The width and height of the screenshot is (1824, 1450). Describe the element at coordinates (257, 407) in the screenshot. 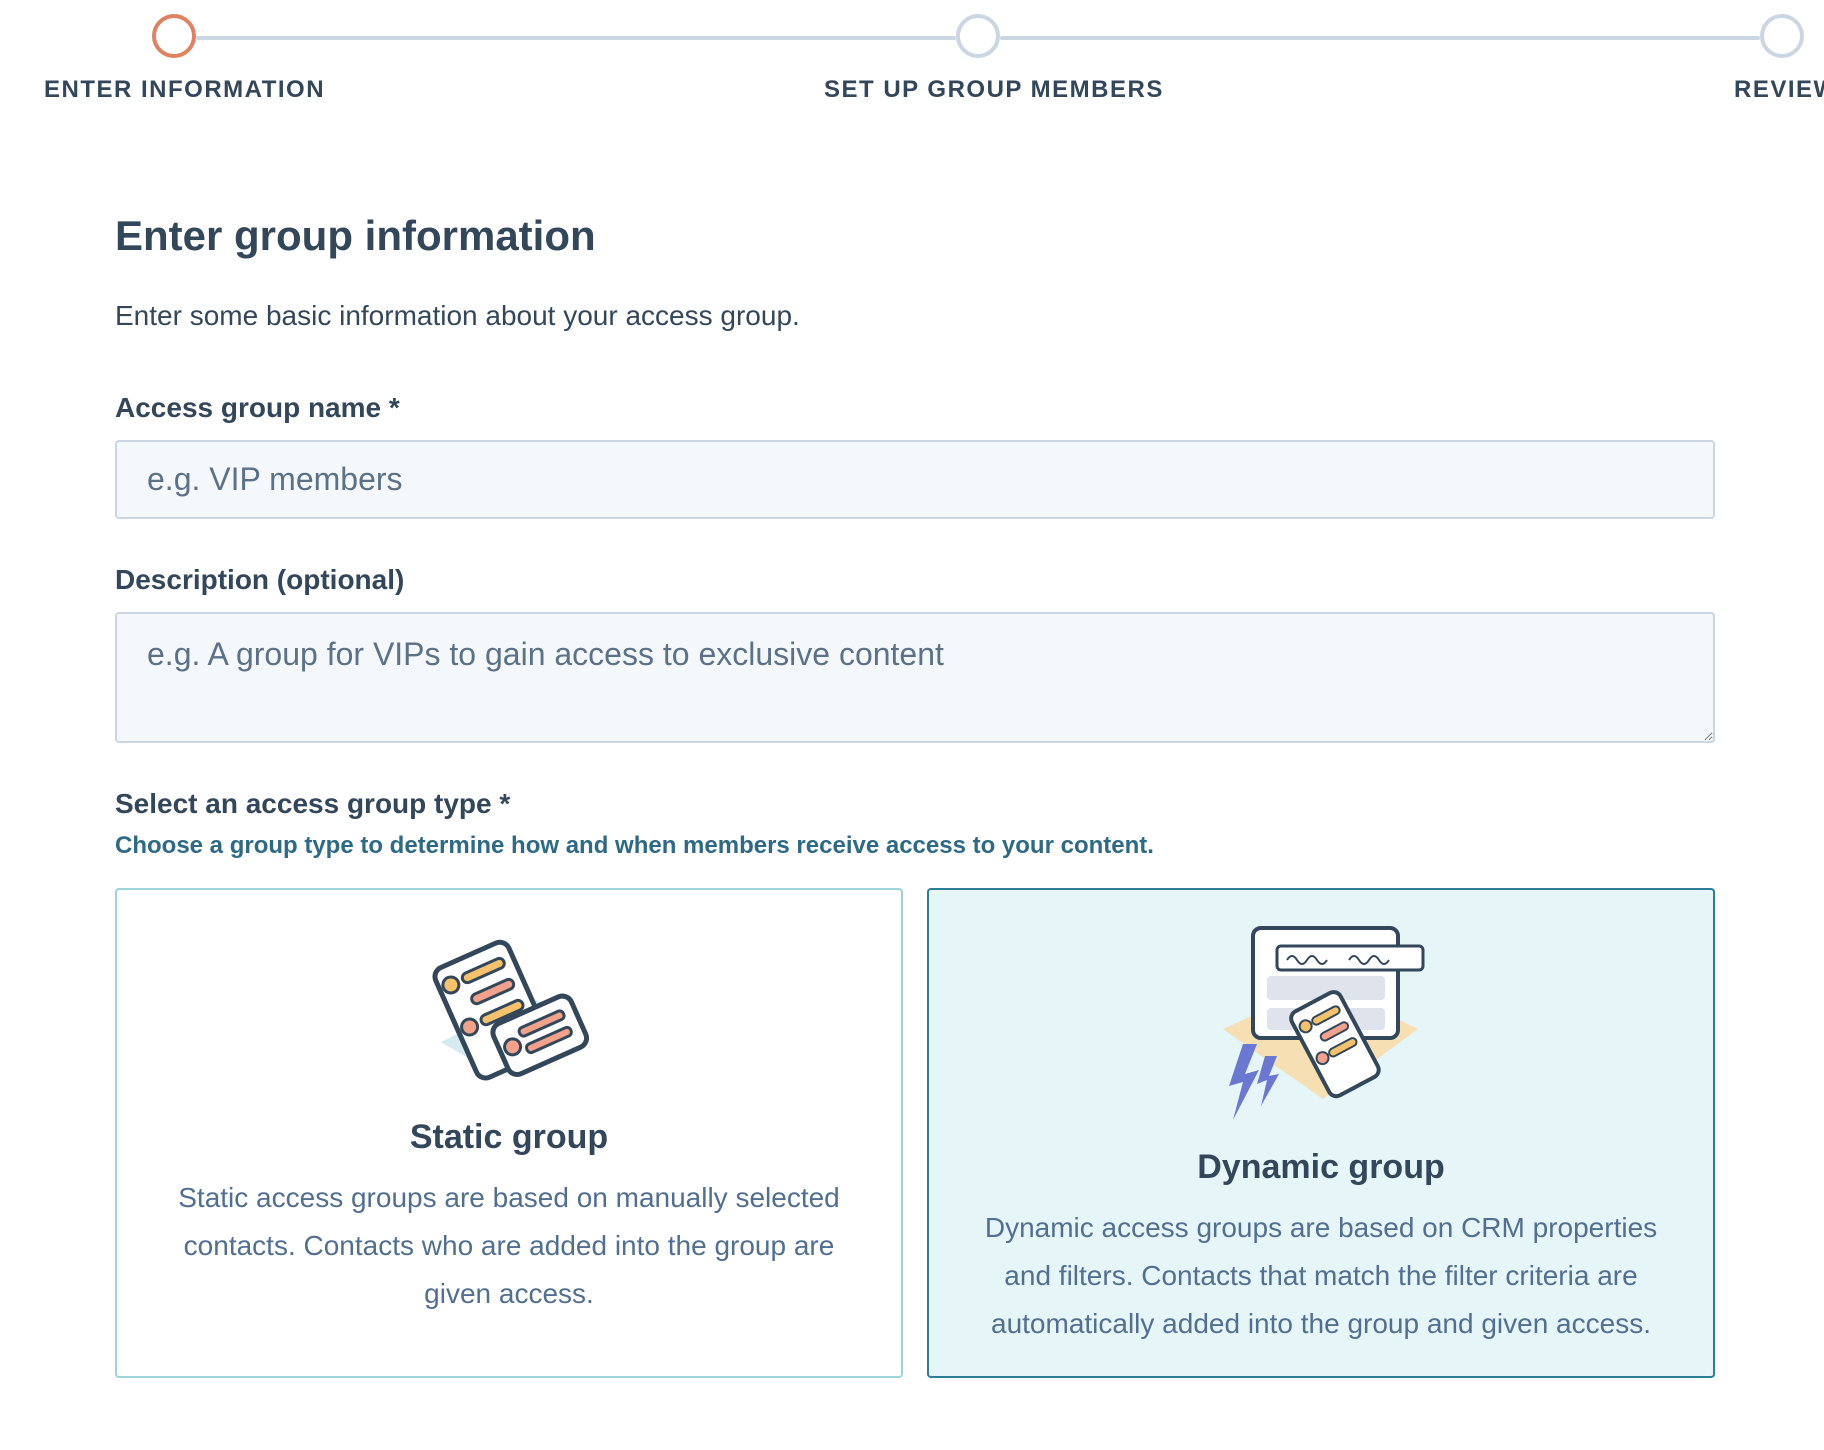

I see `access-group-name-label: Access group name *` at that location.